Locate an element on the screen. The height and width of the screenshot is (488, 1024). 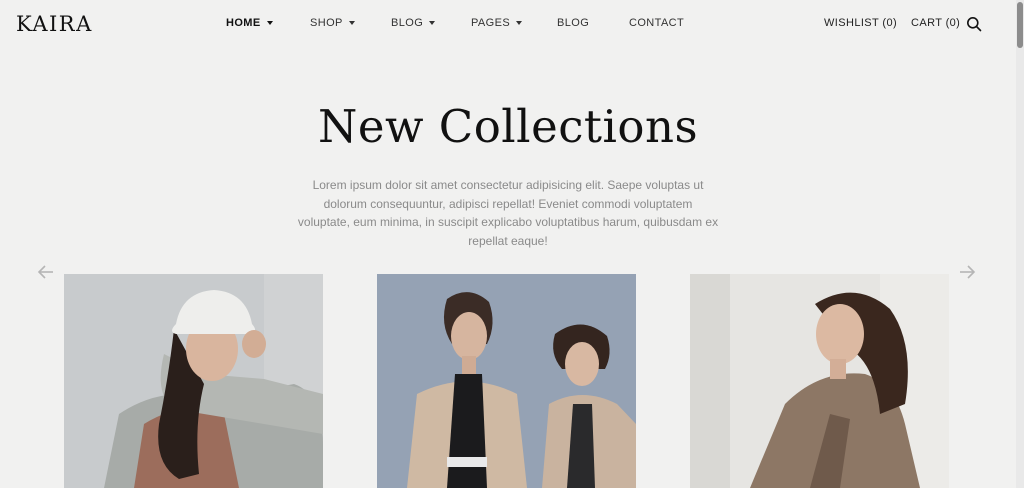
nav-contact-label: CONTACT is located at coordinates (657, 23).